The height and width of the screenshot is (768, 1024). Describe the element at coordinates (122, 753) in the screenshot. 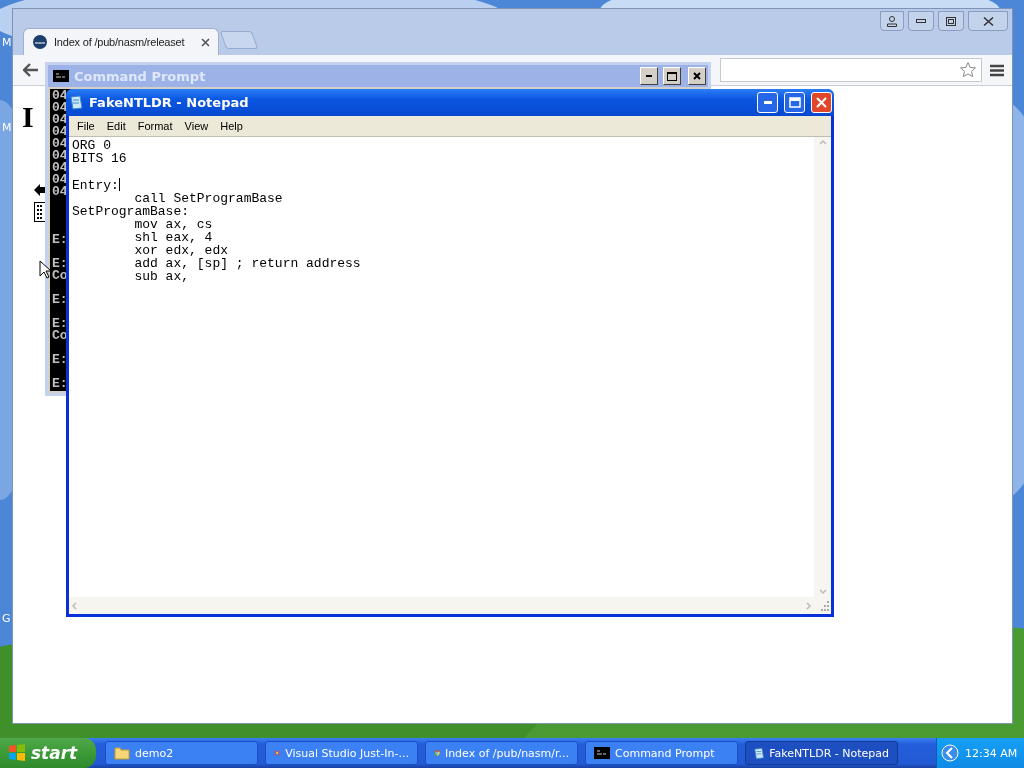

I see `folder-icon` at that location.